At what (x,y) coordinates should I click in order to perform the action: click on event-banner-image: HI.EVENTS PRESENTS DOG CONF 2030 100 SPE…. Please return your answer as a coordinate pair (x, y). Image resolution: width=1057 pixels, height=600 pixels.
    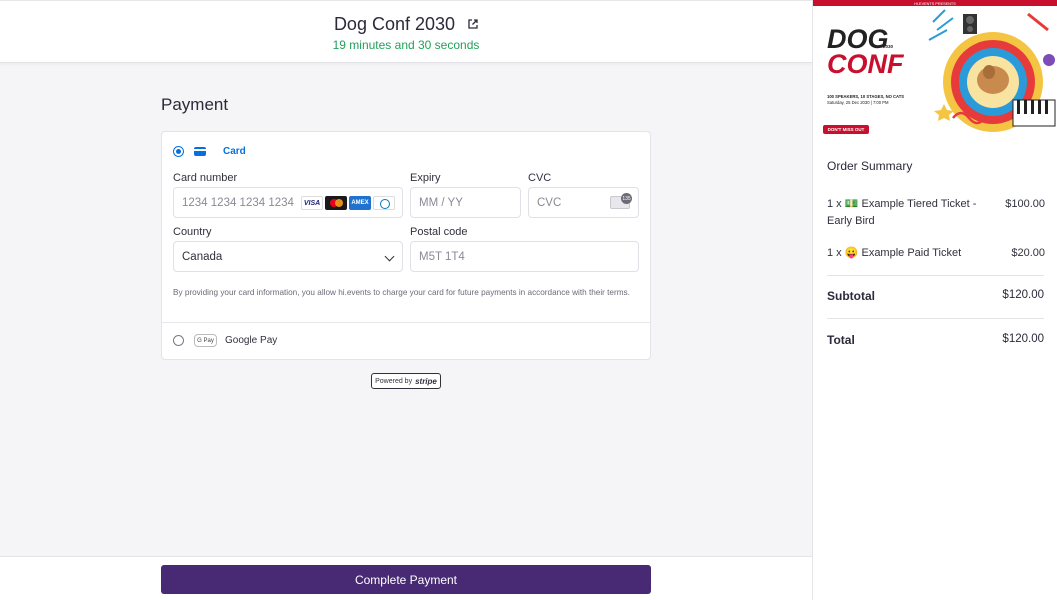
    Looking at the image, I should click on (935, 69).